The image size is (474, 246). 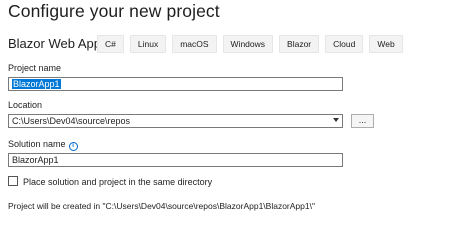 What do you see at coordinates (175, 84) in the screenshot?
I see `project-name-input: BlazorApp1` at bounding box center [175, 84].